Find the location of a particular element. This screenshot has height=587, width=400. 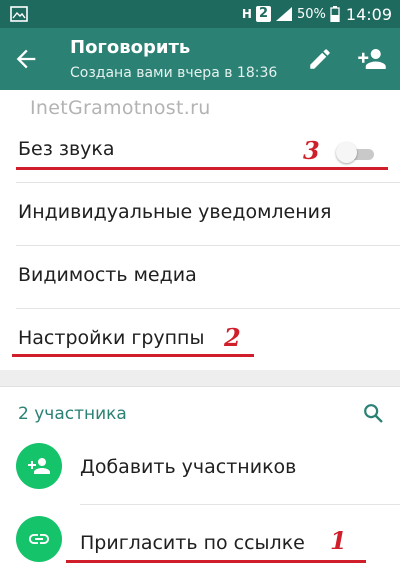

status-indicators: H 2 50% 14:09 is located at coordinates (317, 14).